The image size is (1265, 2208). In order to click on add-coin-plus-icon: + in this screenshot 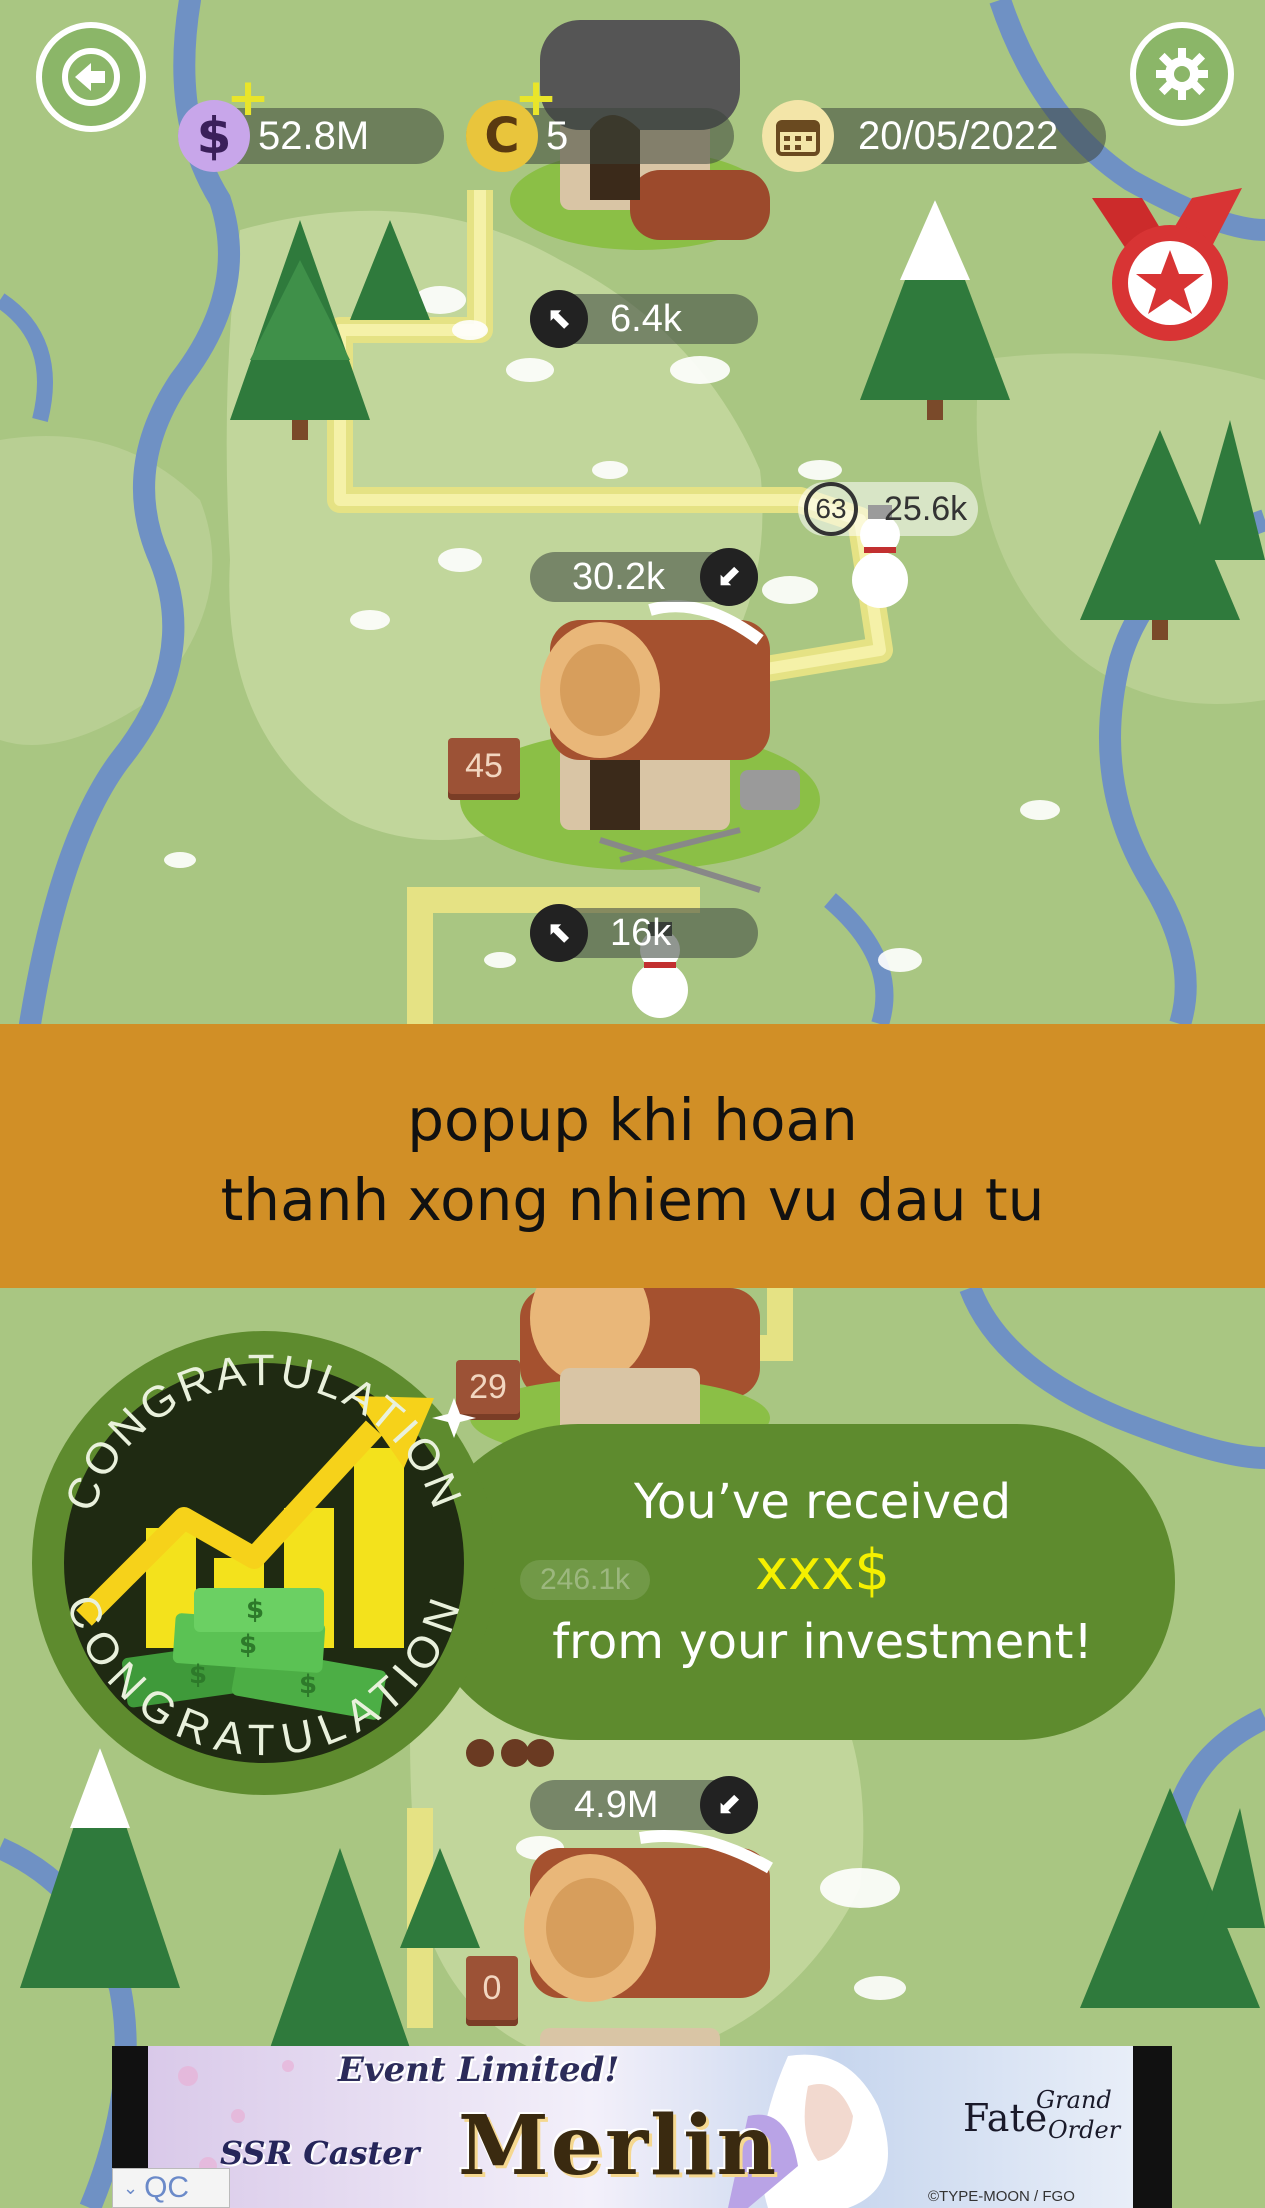, I will do `click(536, 98)`.